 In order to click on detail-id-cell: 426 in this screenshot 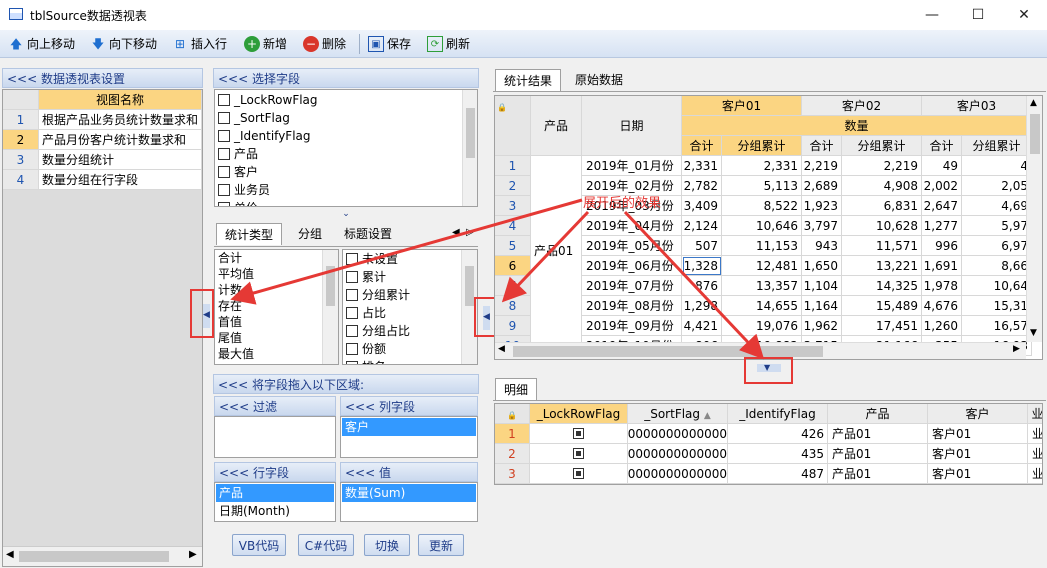, I will do `click(778, 434)`.